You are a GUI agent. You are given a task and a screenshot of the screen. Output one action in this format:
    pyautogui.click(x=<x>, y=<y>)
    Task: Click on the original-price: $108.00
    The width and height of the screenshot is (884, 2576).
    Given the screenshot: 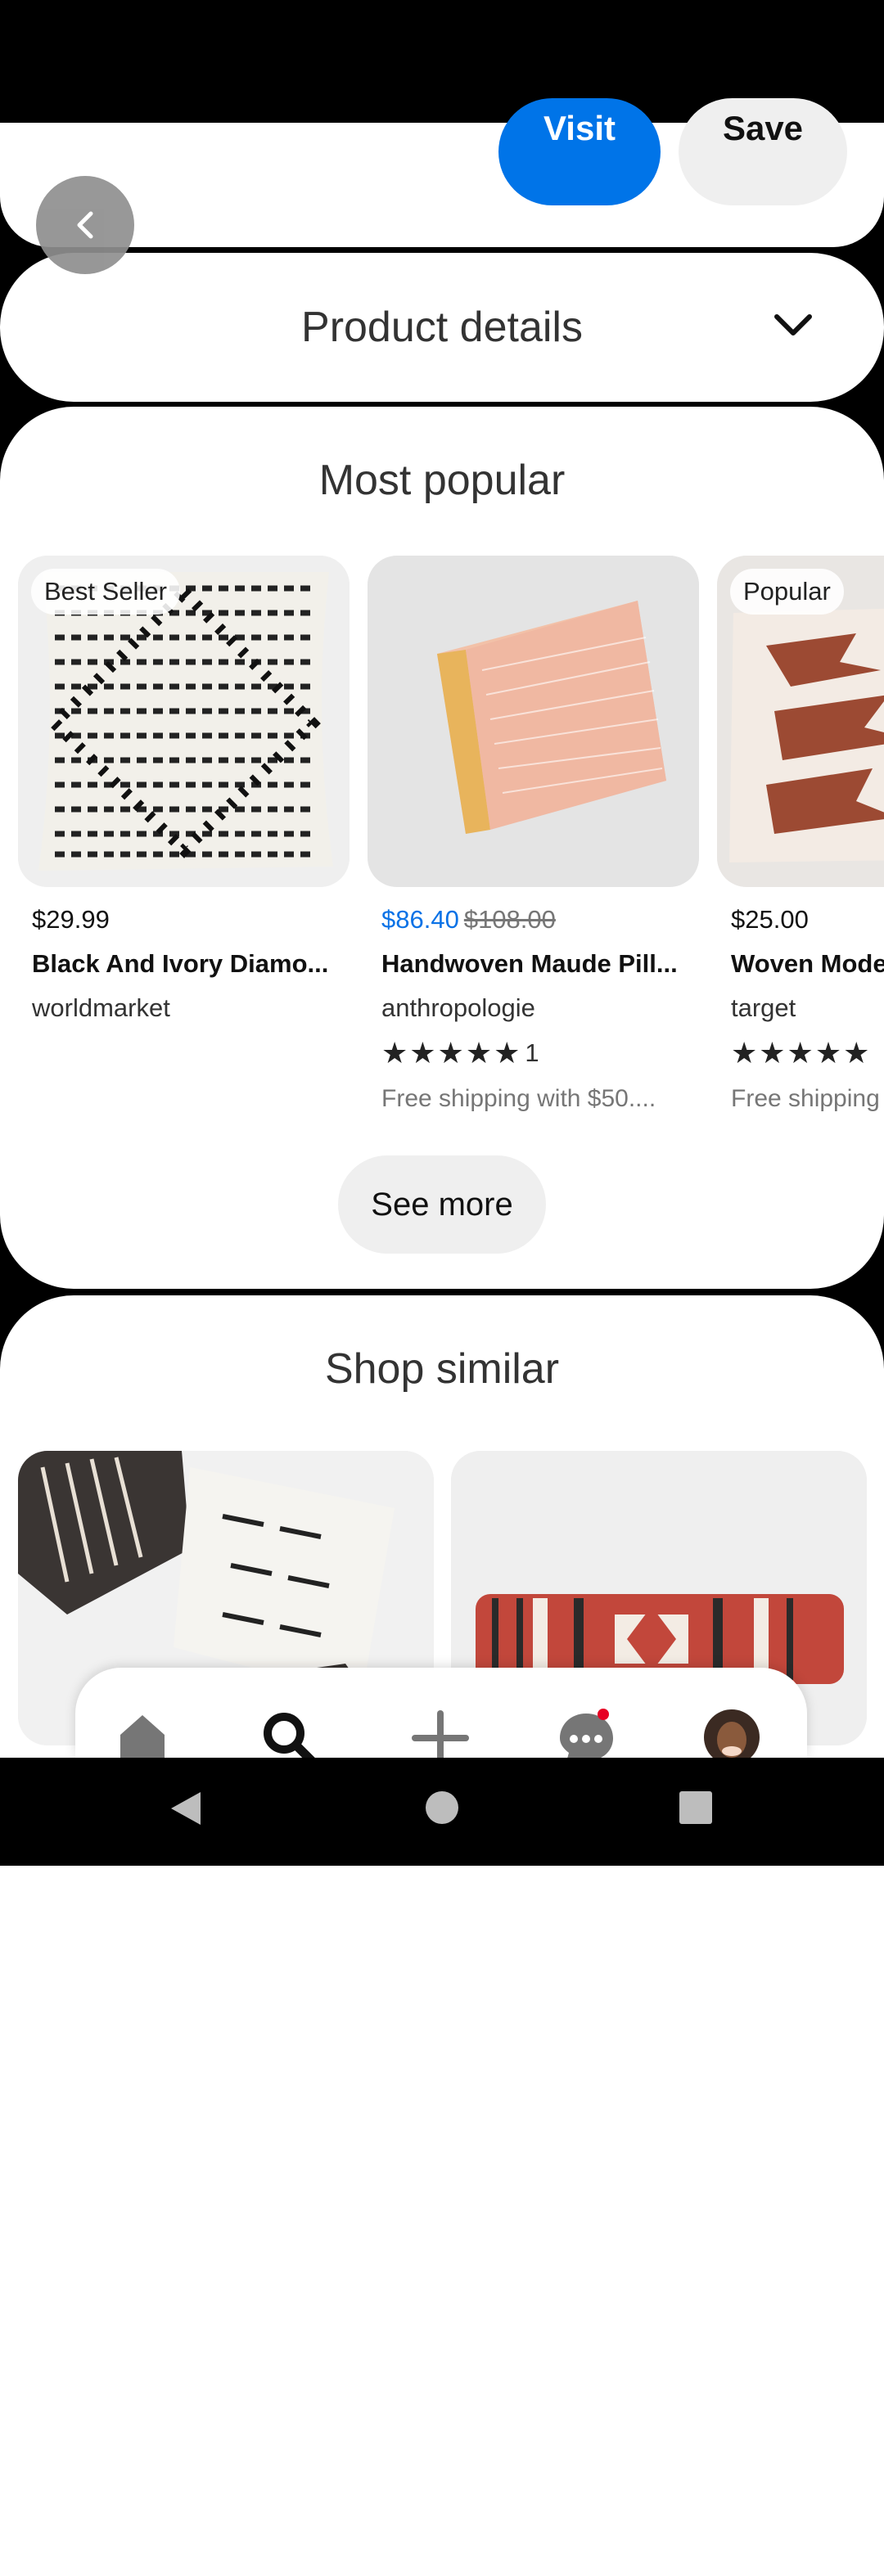 What is the action you would take?
    pyautogui.click(x=510, y=919)
    